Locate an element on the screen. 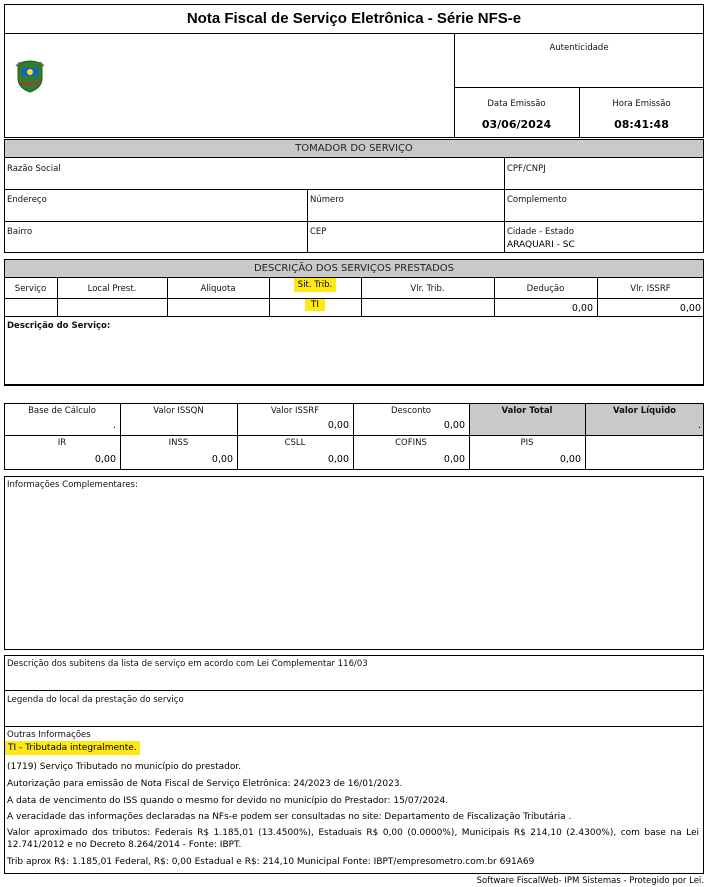 This screenshot has width=706, height=887. valor-issrf-label: Valor ISSRF is located at coordinates (295, 411).